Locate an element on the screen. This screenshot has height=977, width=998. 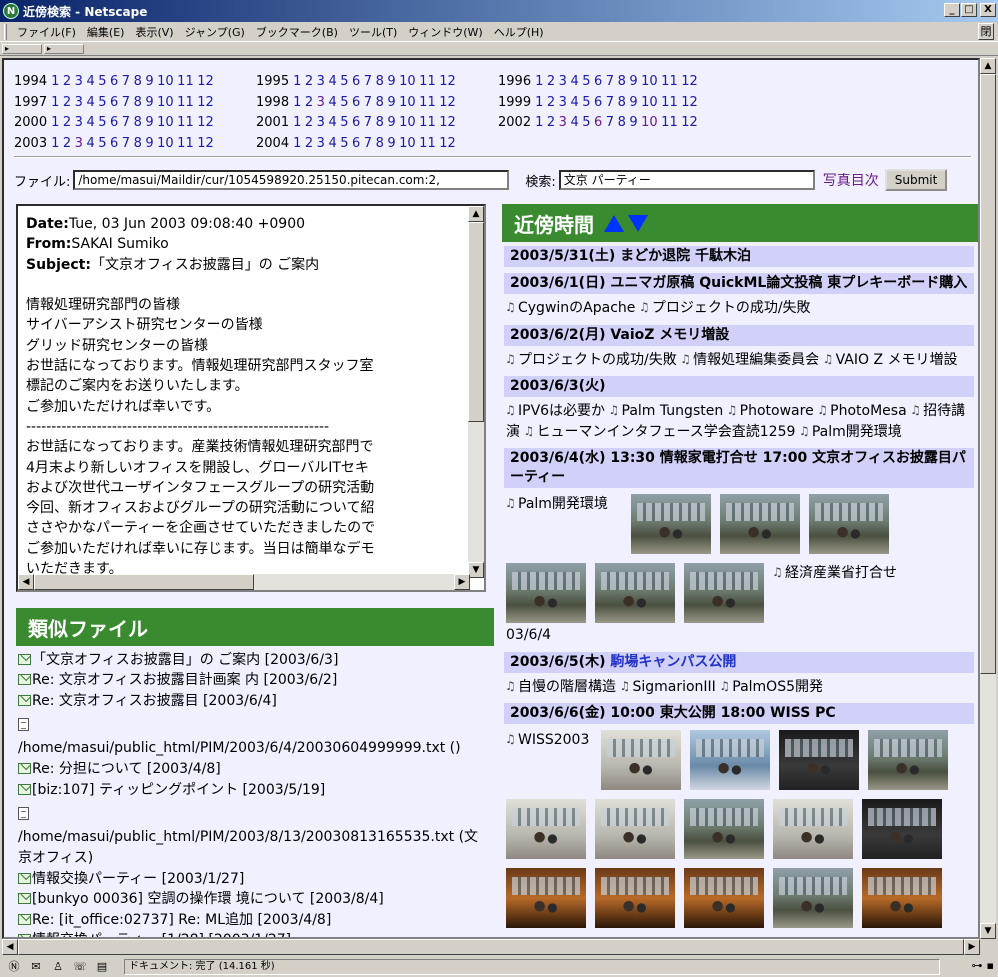
memo-item: Palm開発環境 is located at coordinates (850, 431).